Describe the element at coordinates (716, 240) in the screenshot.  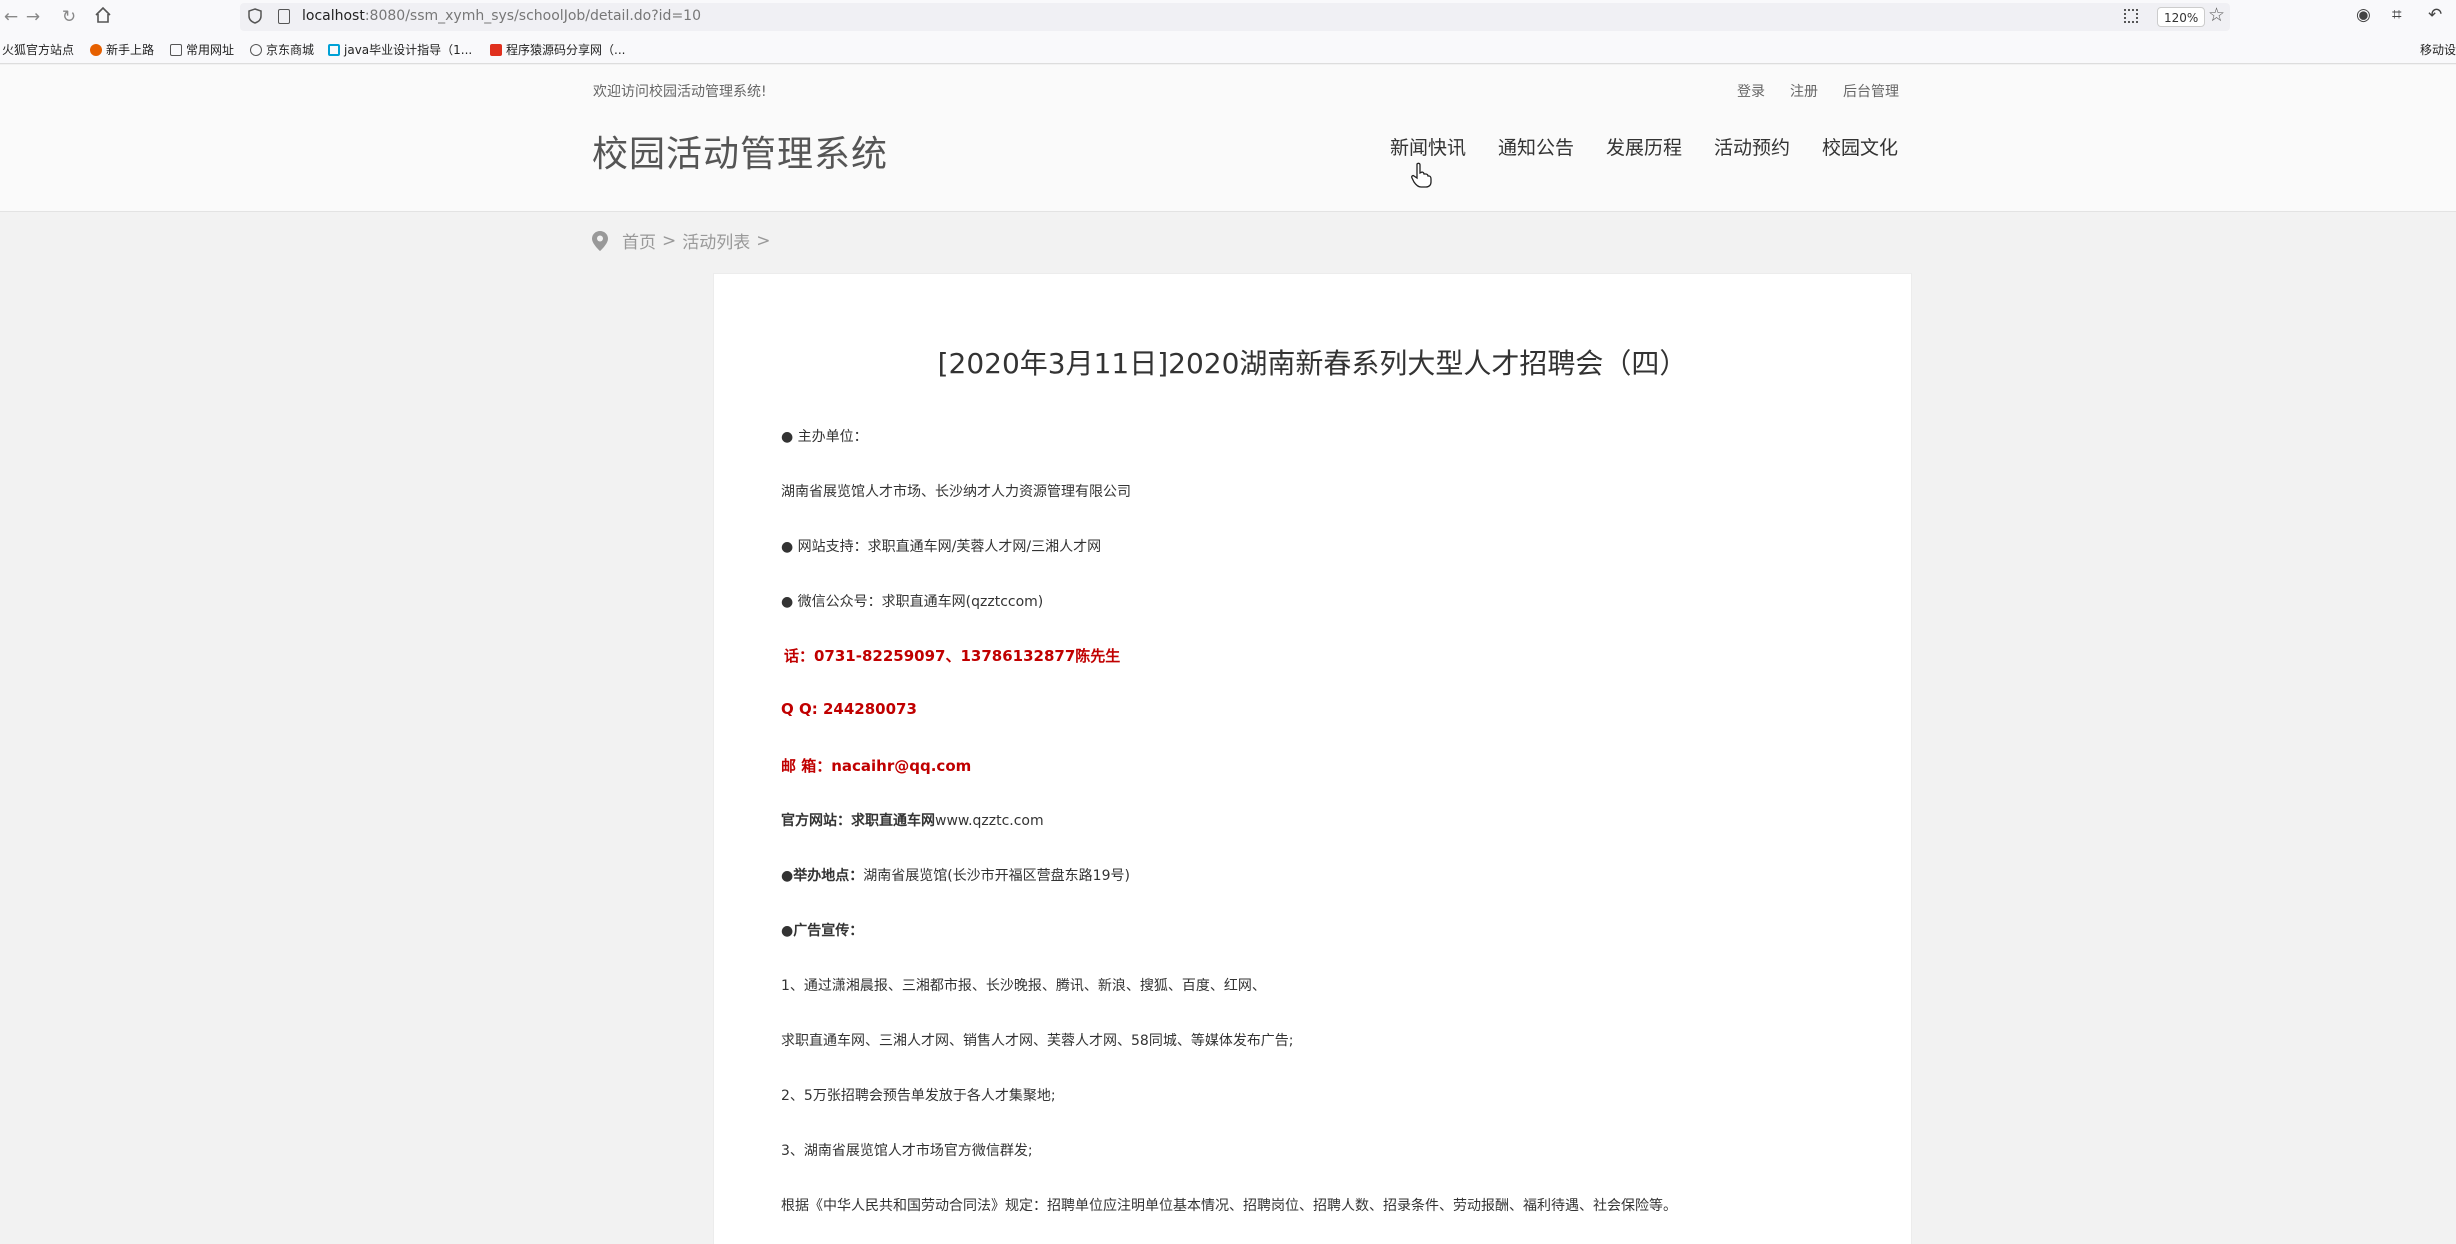
I see `breadcrumb-activity-list: 活动列表` at that location.